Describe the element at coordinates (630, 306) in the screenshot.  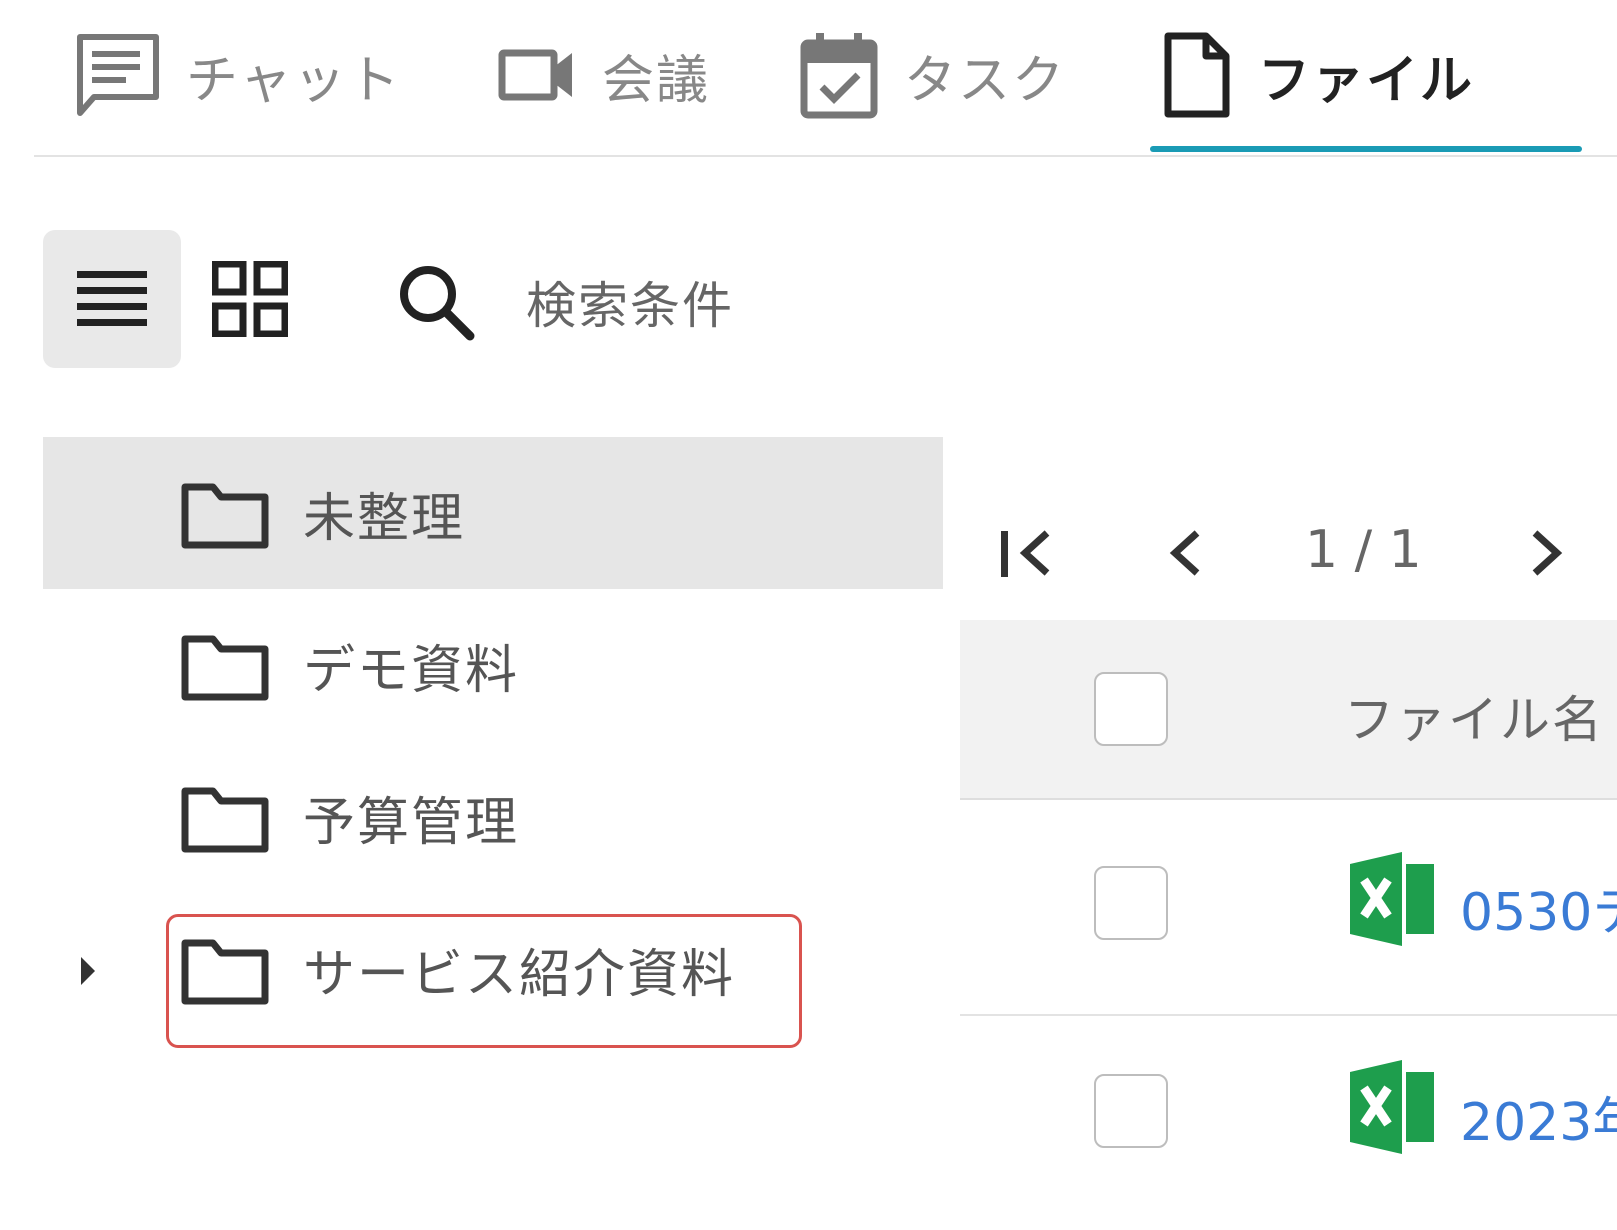
I see `search-conditions-label: 検索条件` at that location.